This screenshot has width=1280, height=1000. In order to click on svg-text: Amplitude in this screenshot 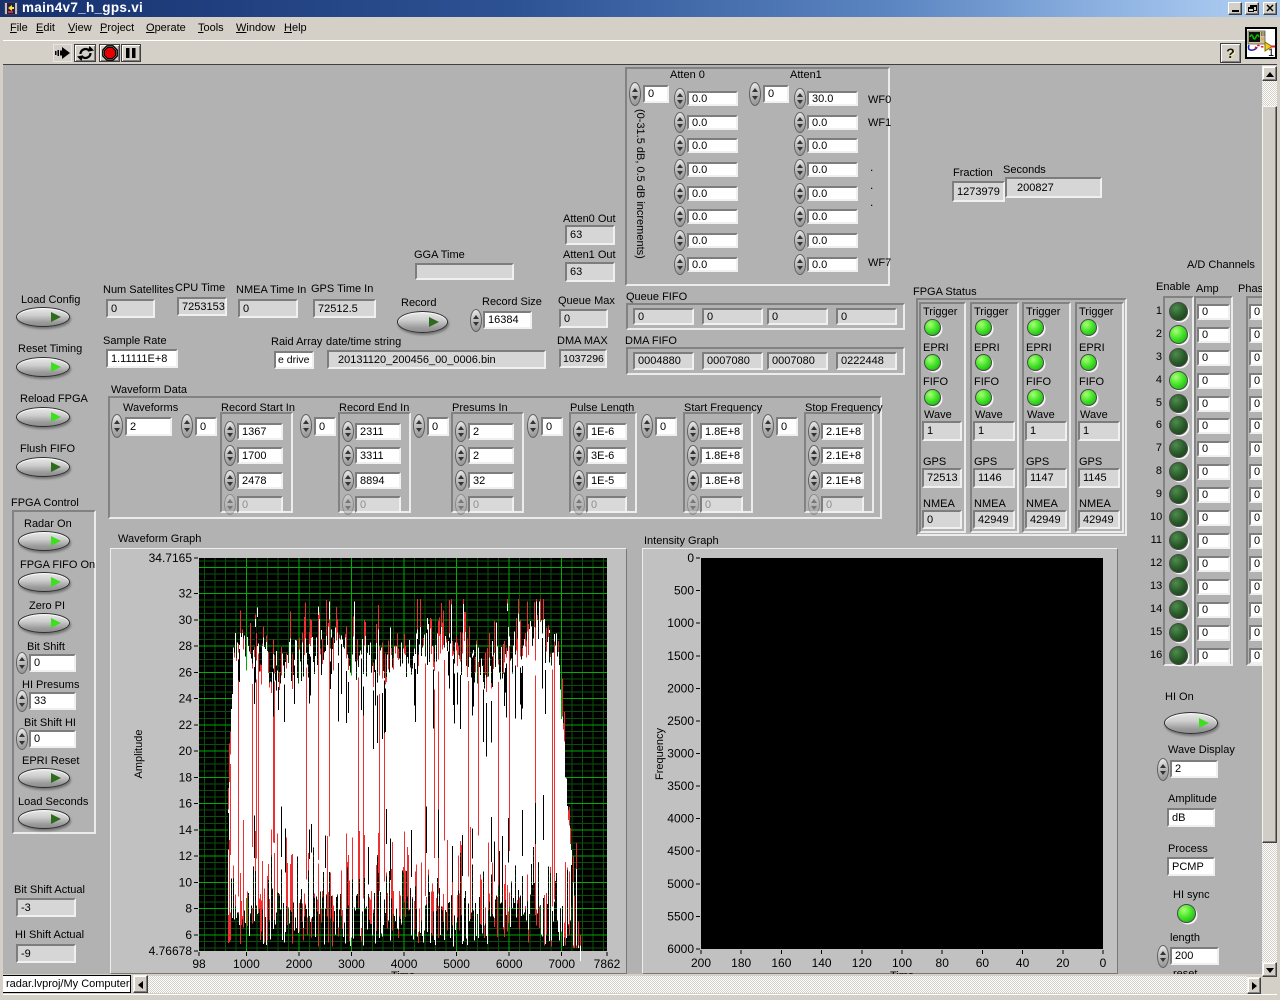, I will do `click(139, 754)`.